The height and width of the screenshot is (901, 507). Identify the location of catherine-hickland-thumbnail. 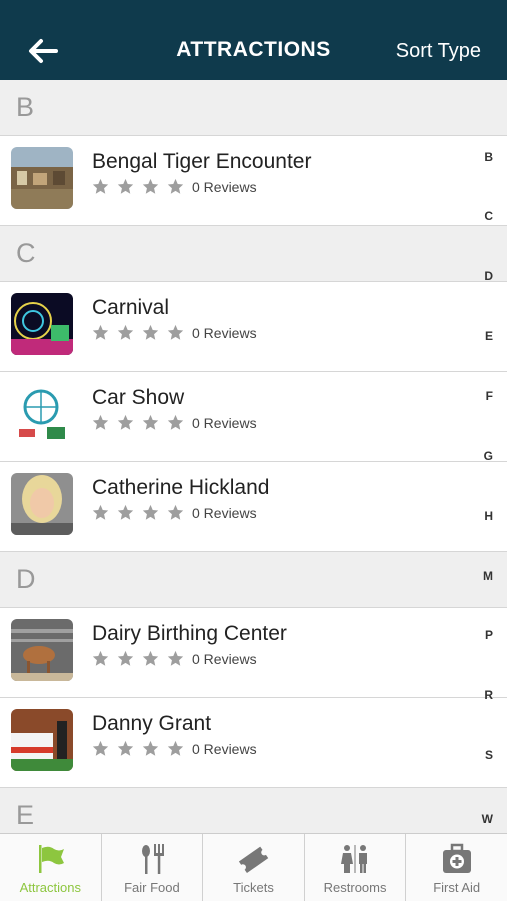
(42, 504).